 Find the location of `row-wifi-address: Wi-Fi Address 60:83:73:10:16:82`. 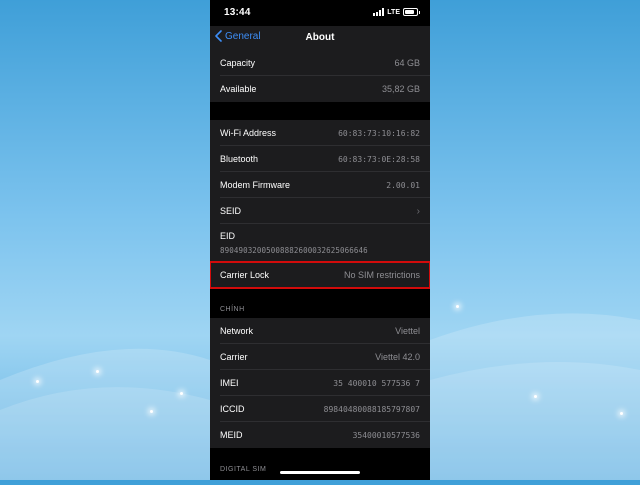

row-wifi-address: Wi-Fi Address 60:83:73:10:16:82 is located at coordinates (320, 133).